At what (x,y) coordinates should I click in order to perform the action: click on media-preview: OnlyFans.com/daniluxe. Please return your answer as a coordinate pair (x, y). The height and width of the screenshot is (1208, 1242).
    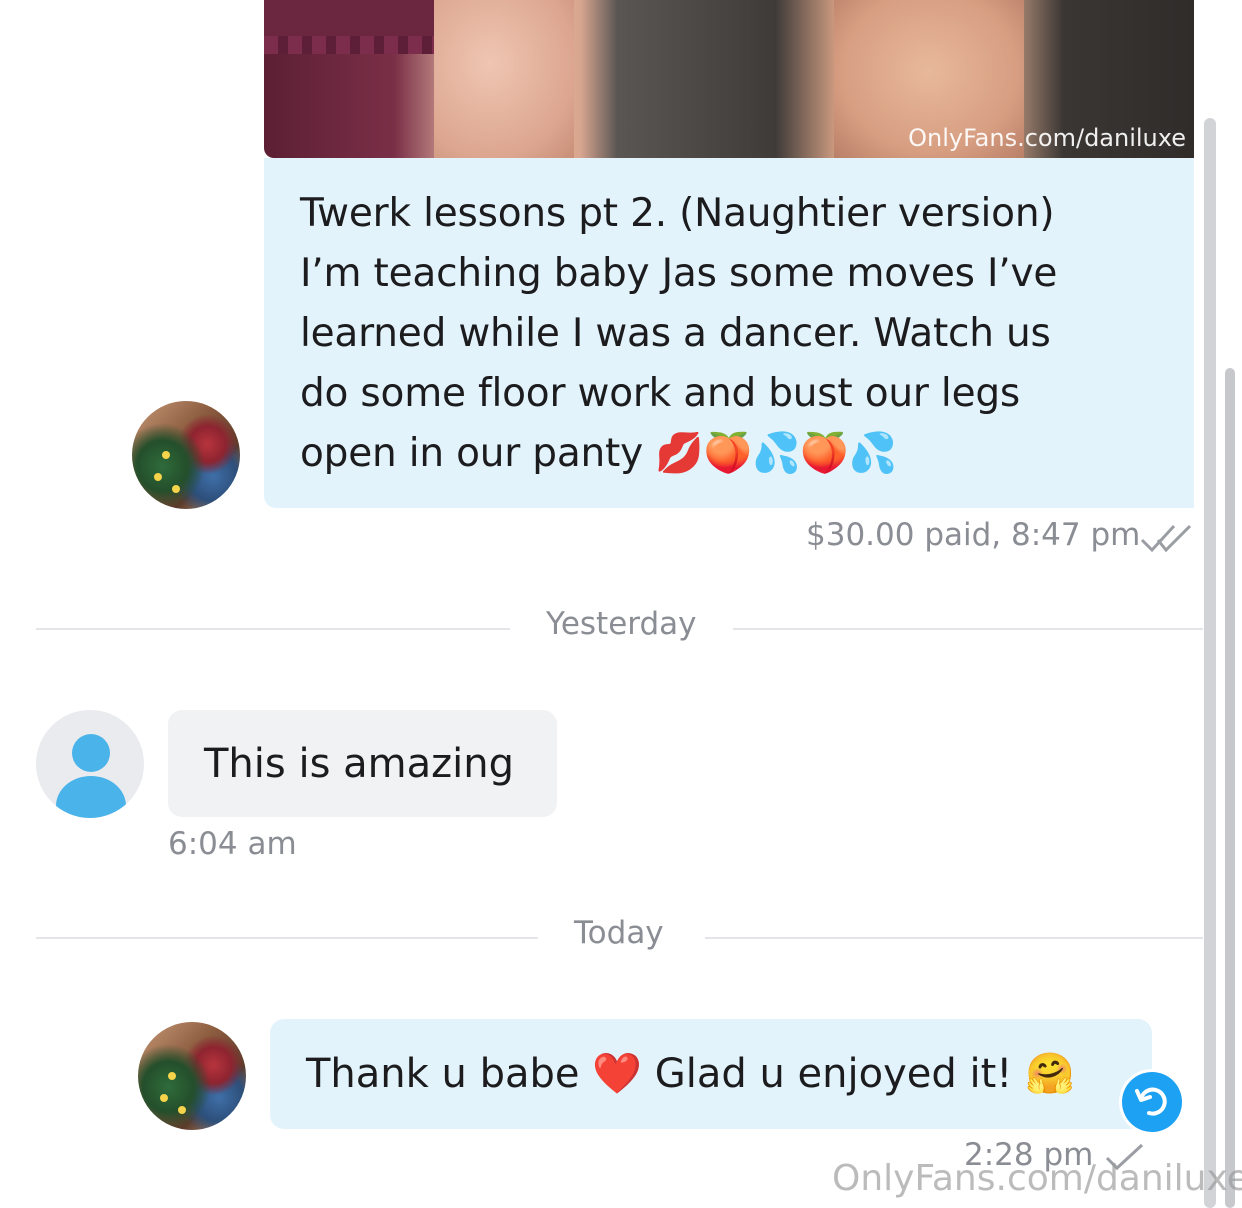
    Looking at the image, I should click on (729, 79).